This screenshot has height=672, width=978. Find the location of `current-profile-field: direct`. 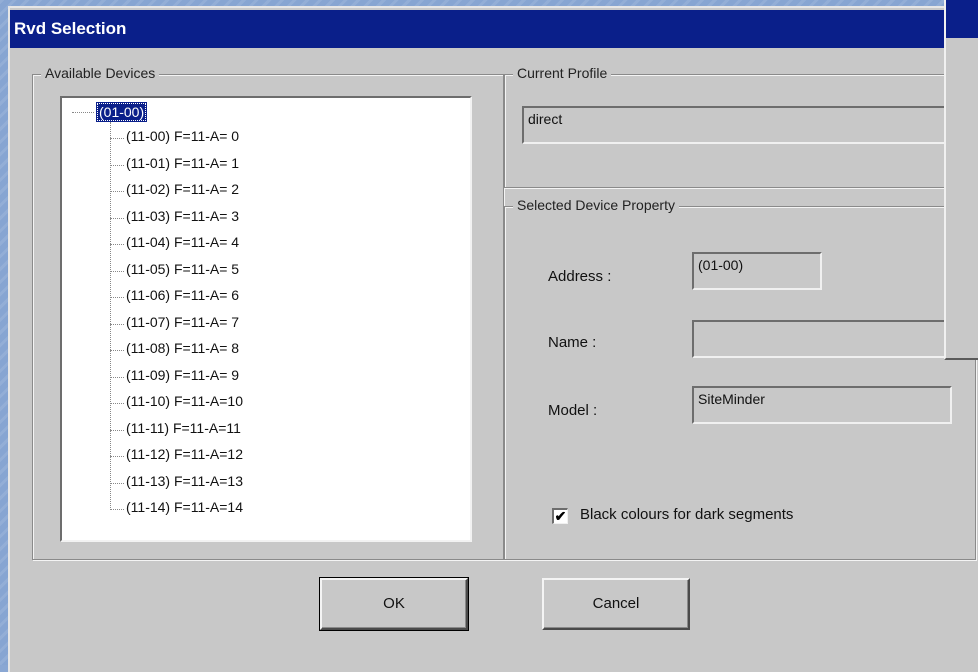

current-profile-field: direct is located at coordinates (747, 125).